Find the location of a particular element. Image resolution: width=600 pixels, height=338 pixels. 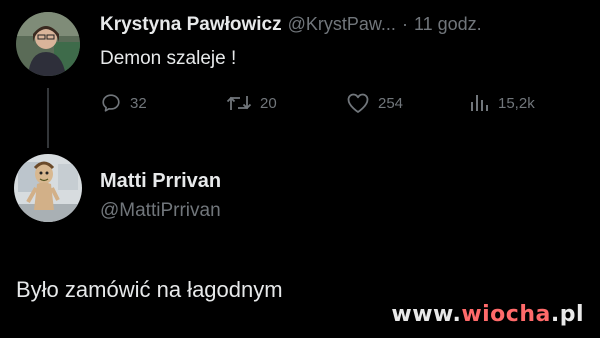

watermark-brand: wiocha is located at coordinates (506, 314).